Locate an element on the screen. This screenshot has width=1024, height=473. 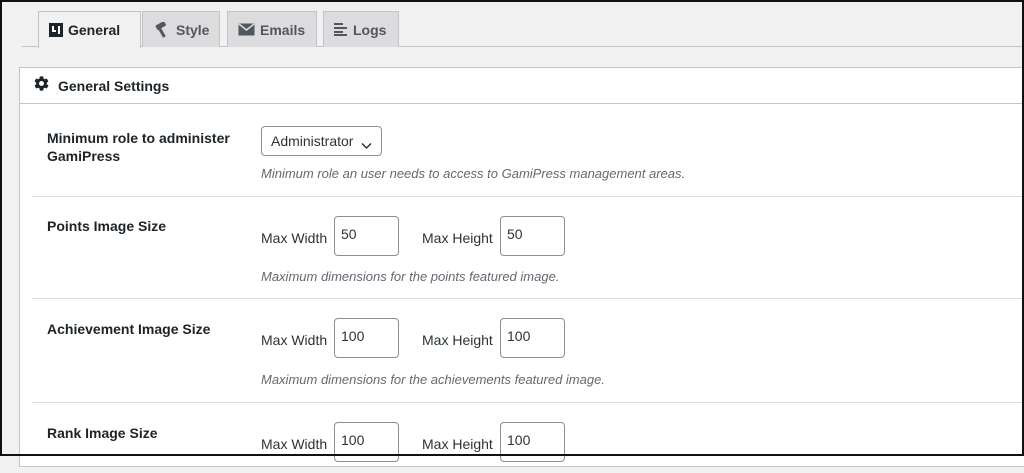
min-role-label: Minimum role to administer GamiPress is located at coordinates (138, 147).